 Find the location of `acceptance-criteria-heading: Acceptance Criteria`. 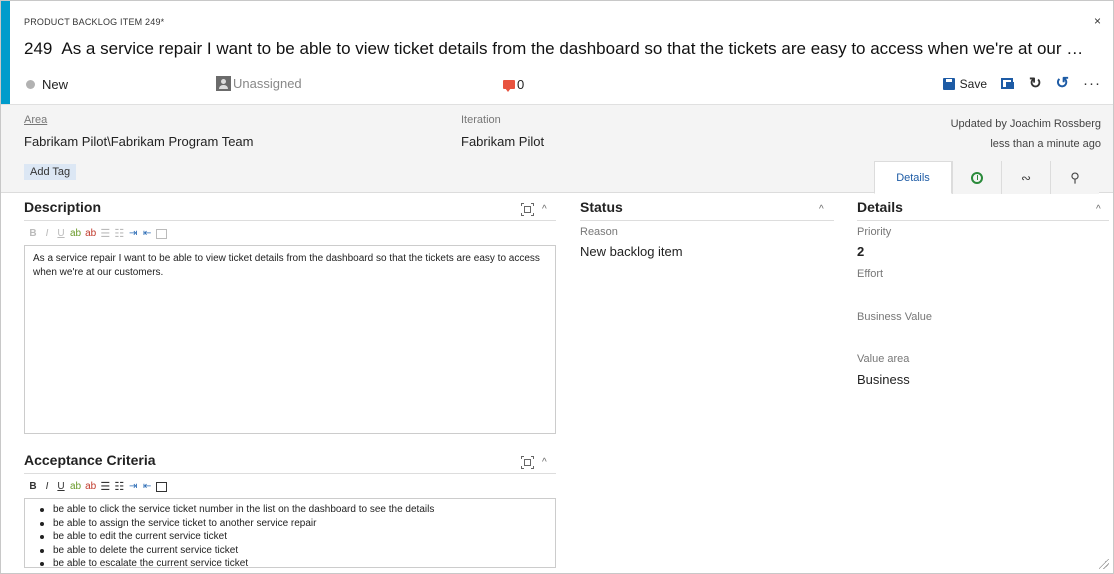

acceptance-criteria-heading: Acceptance Criteria is located at coordinates (90, 460).